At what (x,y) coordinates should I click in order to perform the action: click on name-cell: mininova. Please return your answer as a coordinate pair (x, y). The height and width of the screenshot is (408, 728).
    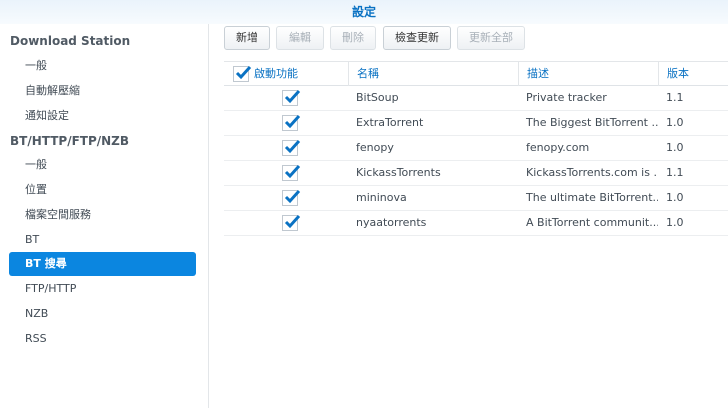
    Looking at the image, I should click on (381, 197).